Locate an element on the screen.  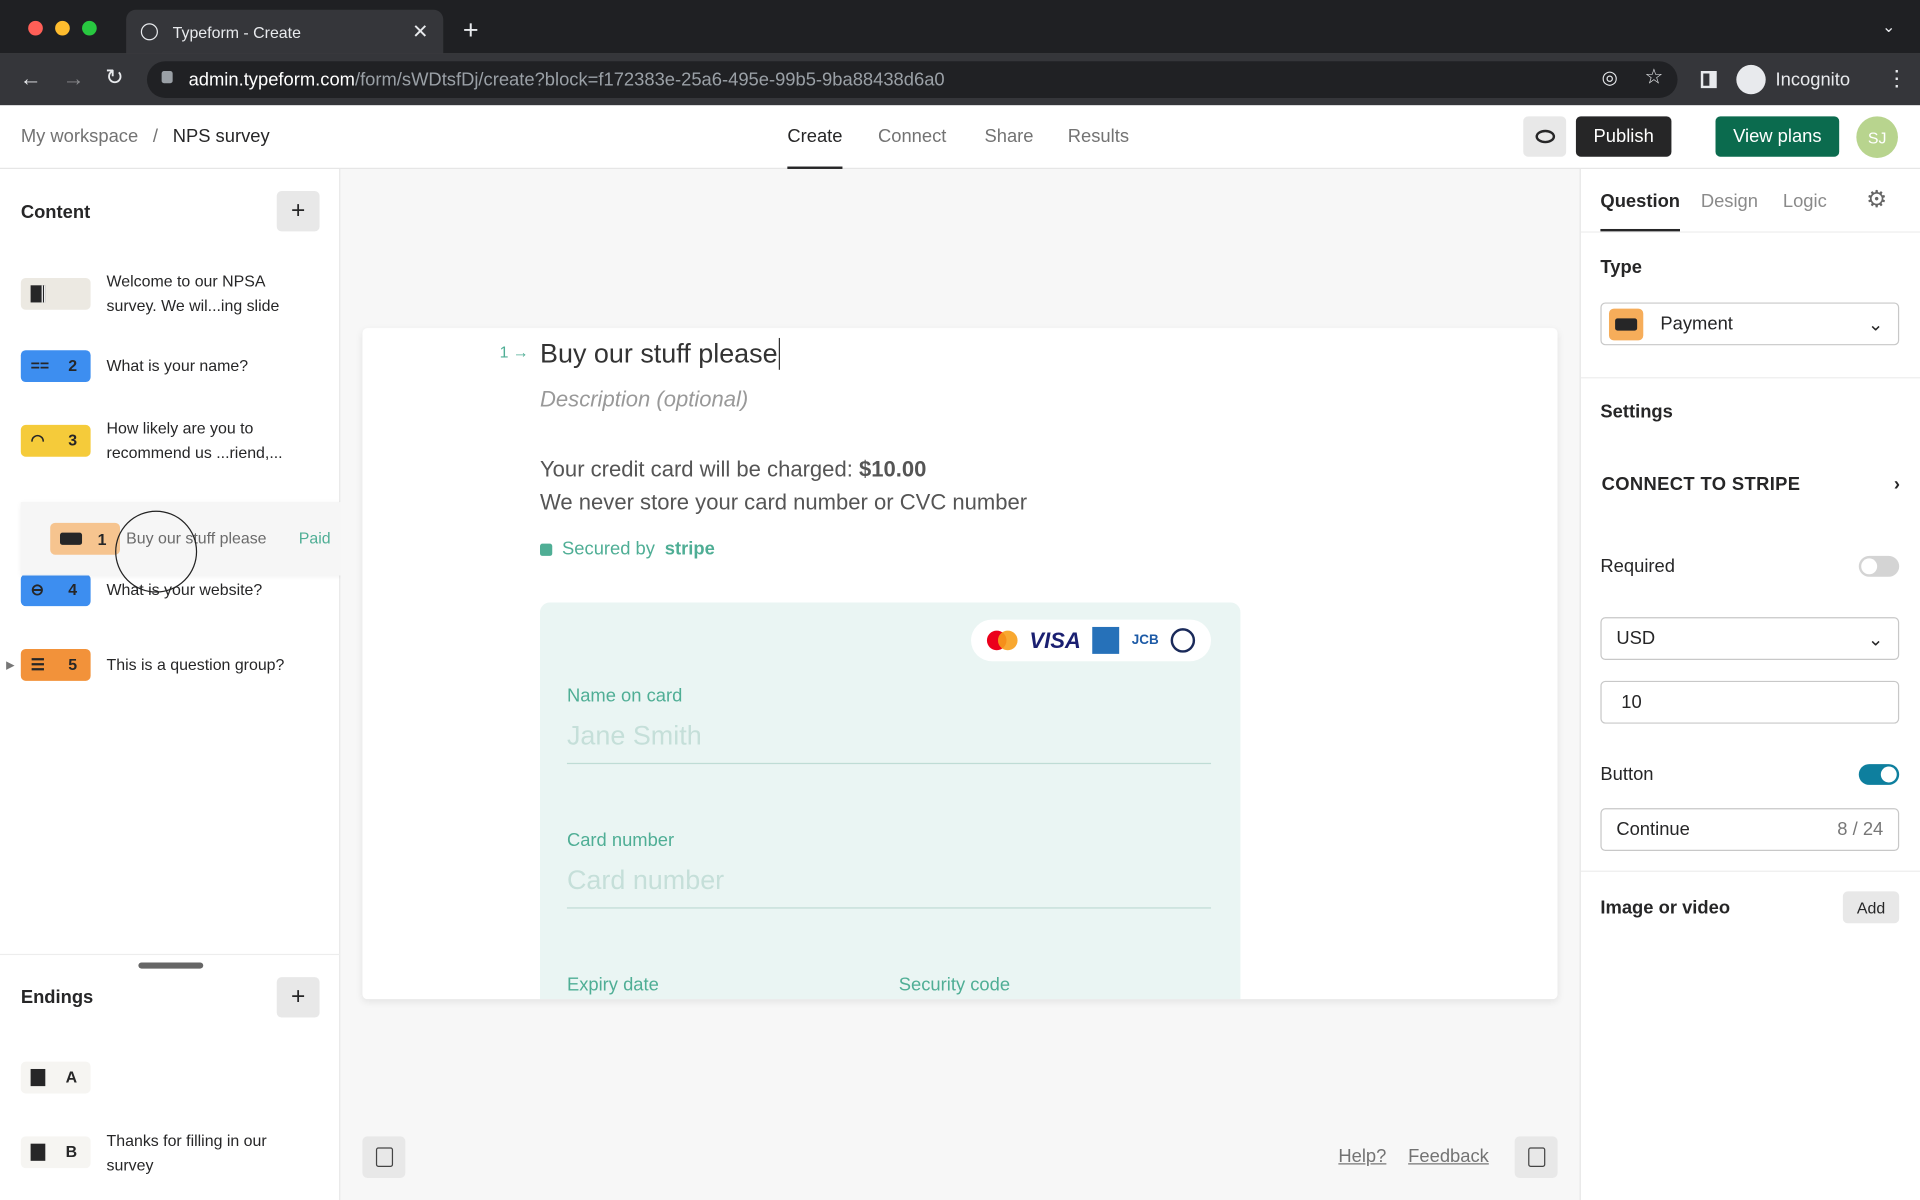
publish-button: Publish is located at coordinates (1623, 136).